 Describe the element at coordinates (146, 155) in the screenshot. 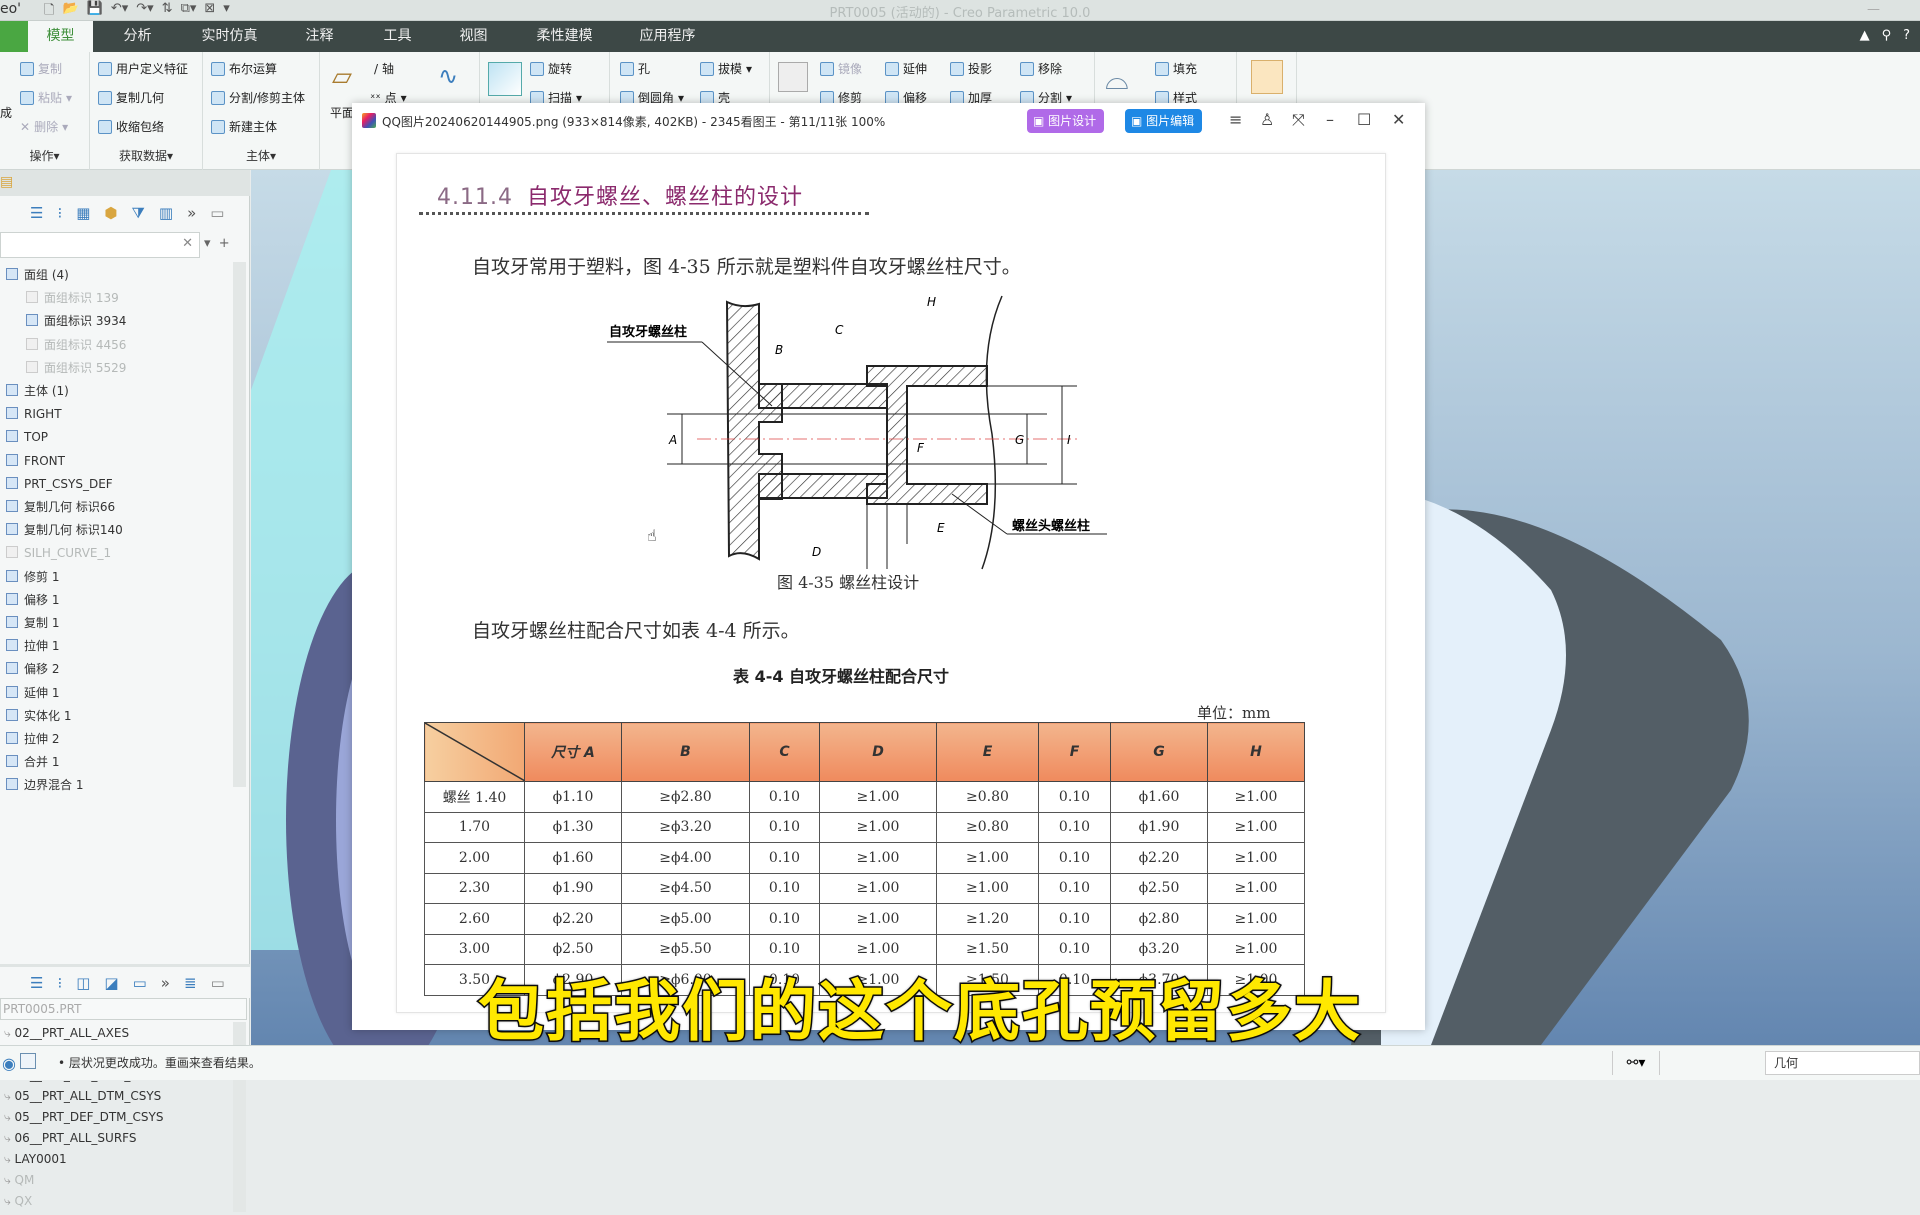

I see `group-label-get-data: 获取数据▾` at that location.